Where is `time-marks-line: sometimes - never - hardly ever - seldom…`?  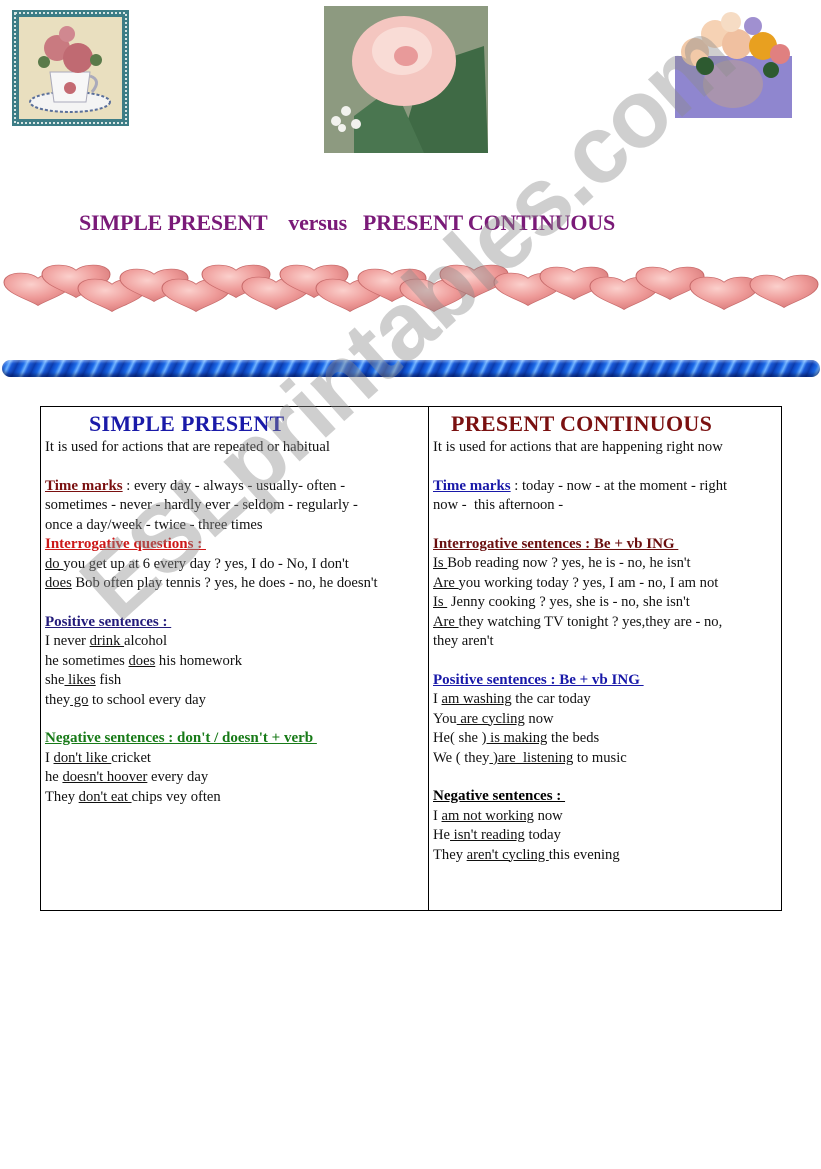 time-marks-line: sometimes - never - hardly ever - seldom… is located at coordinates (201, 505).